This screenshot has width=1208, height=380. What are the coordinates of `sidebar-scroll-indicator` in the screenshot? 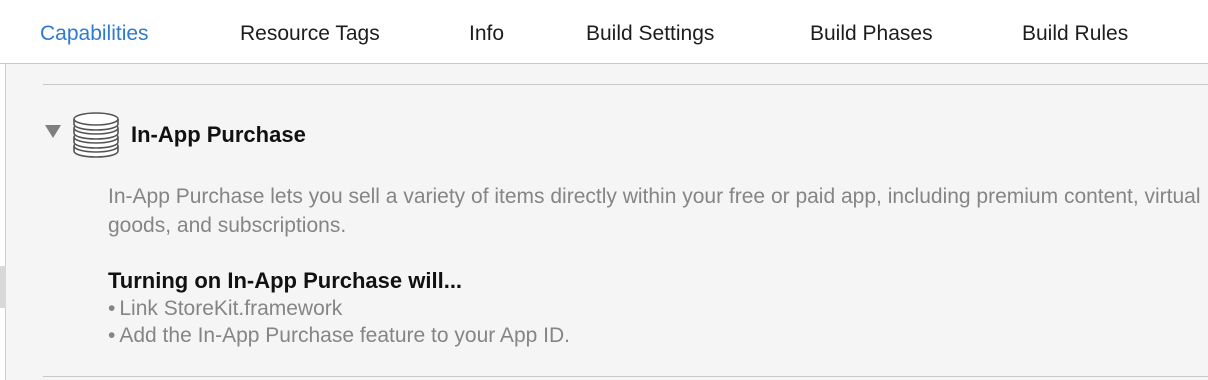 It's located at (3, 287).